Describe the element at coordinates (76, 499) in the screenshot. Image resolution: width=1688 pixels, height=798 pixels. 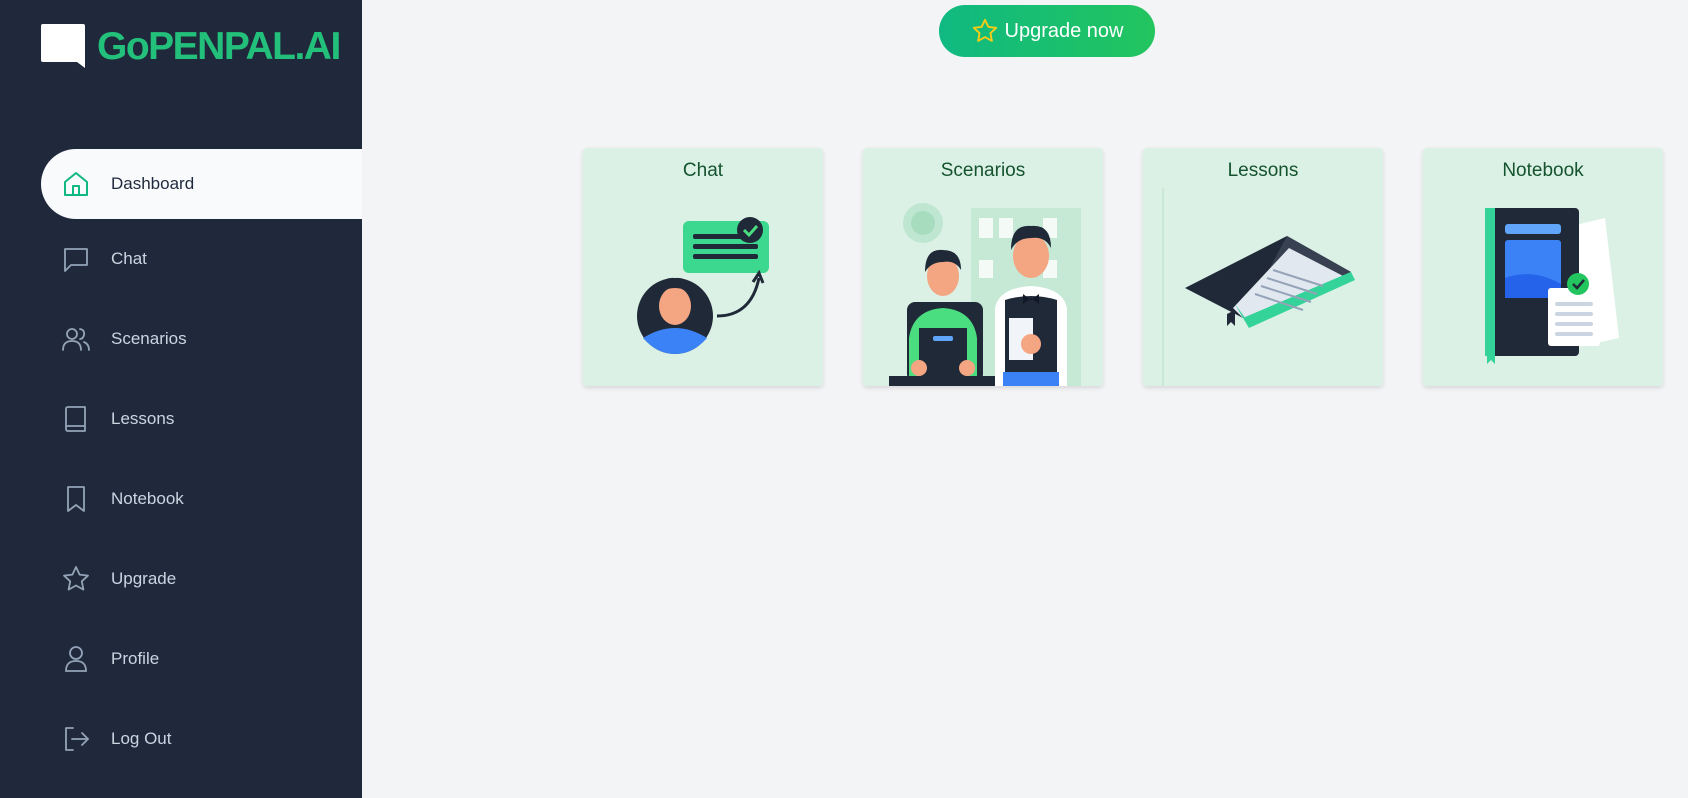
I see `bookmark-icon` at that location.